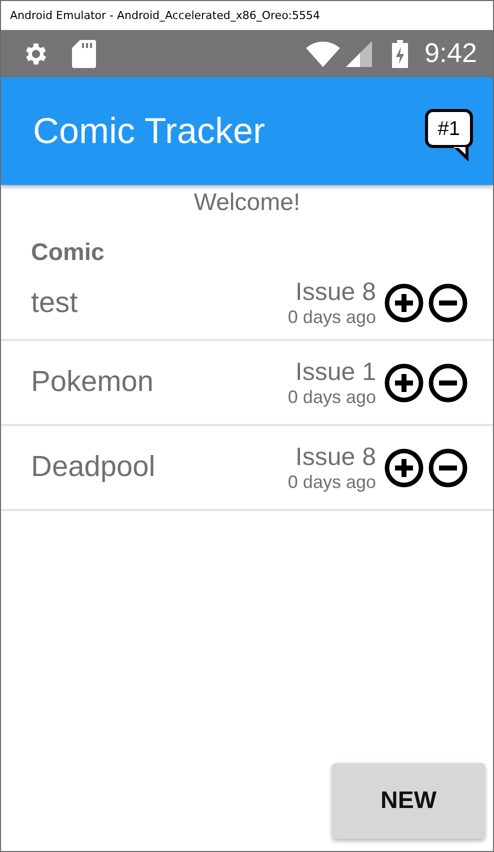 The height and width of the screenshot is (852, 494). I want to click on sd-card-icon, so click(84, 54).